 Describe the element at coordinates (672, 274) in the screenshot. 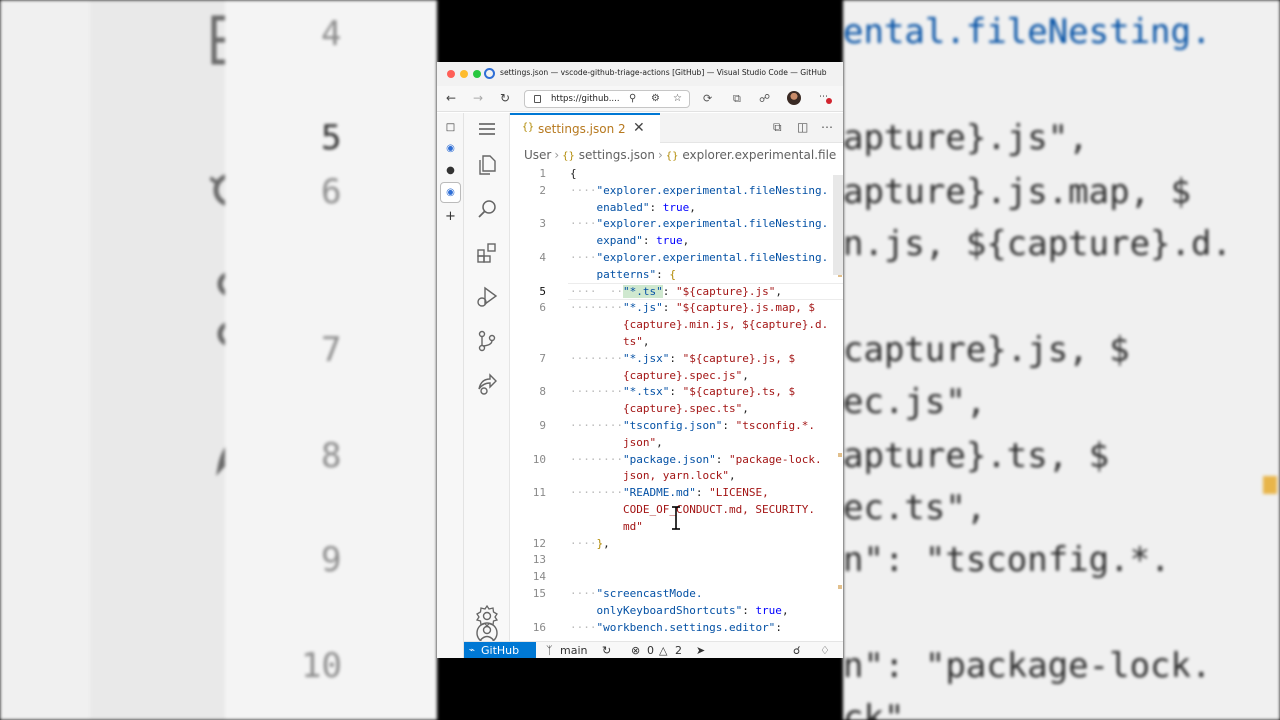

I see `code-token: {` at that location.